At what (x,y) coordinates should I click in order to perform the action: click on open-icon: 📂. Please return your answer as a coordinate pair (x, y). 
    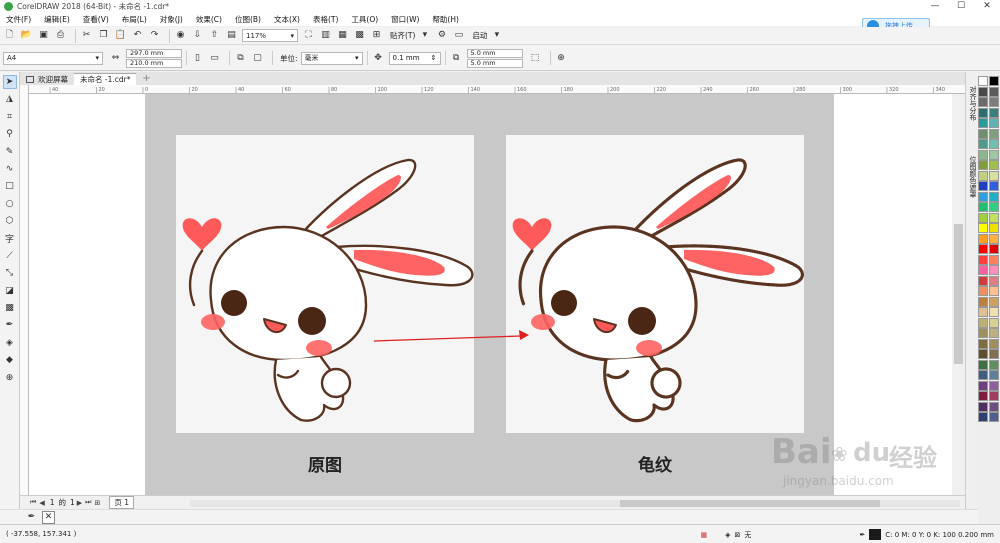
    Looking at the image, I should click on (26, 35).